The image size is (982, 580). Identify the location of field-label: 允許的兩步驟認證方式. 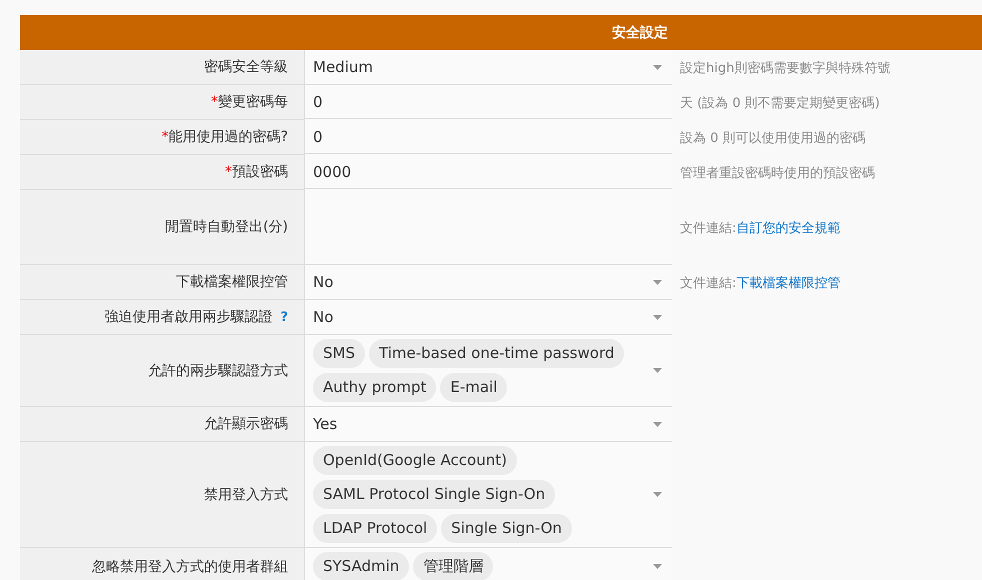
(218, 371).